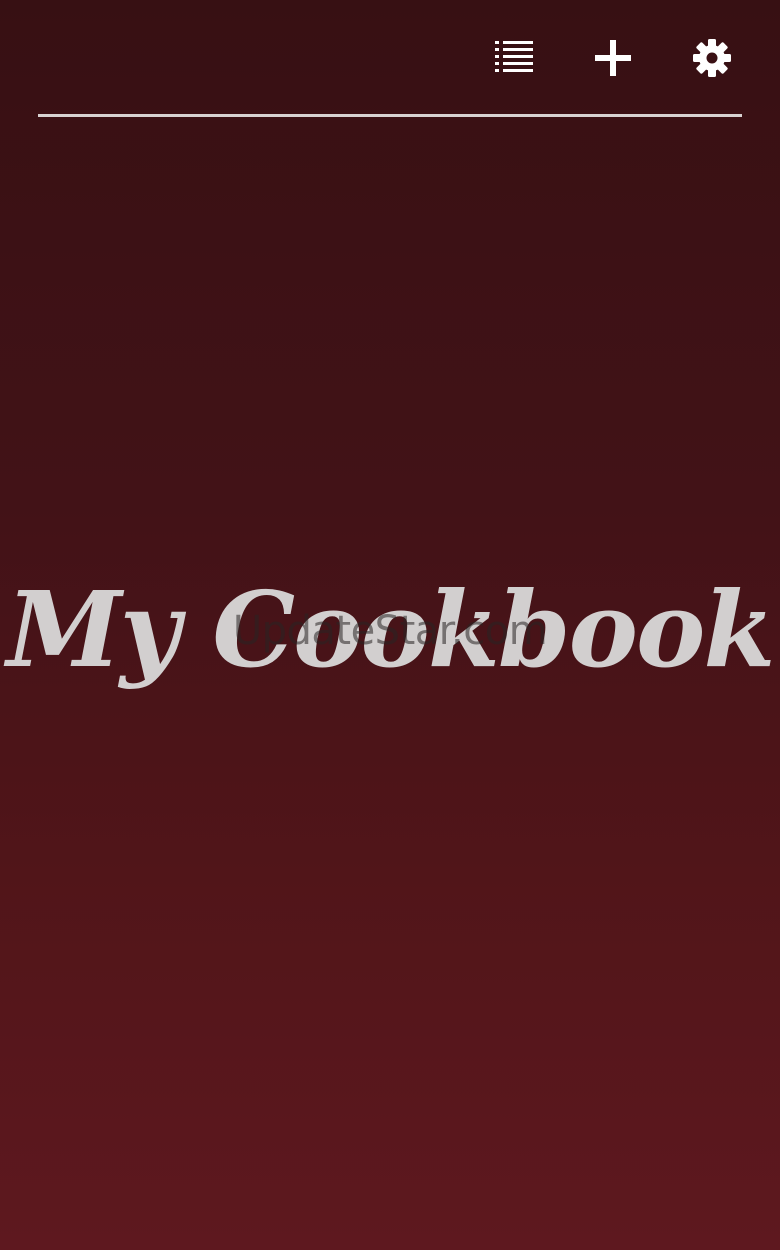 This screenshot has height=1250, width=780. I want to click on list-icon, so click(514, 56).